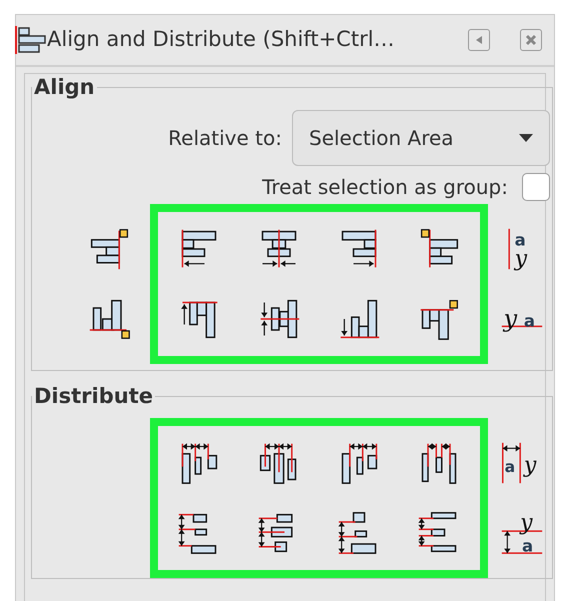 This screenshot has width=567, height=601. I want to click on close-button, so click(531, 40).